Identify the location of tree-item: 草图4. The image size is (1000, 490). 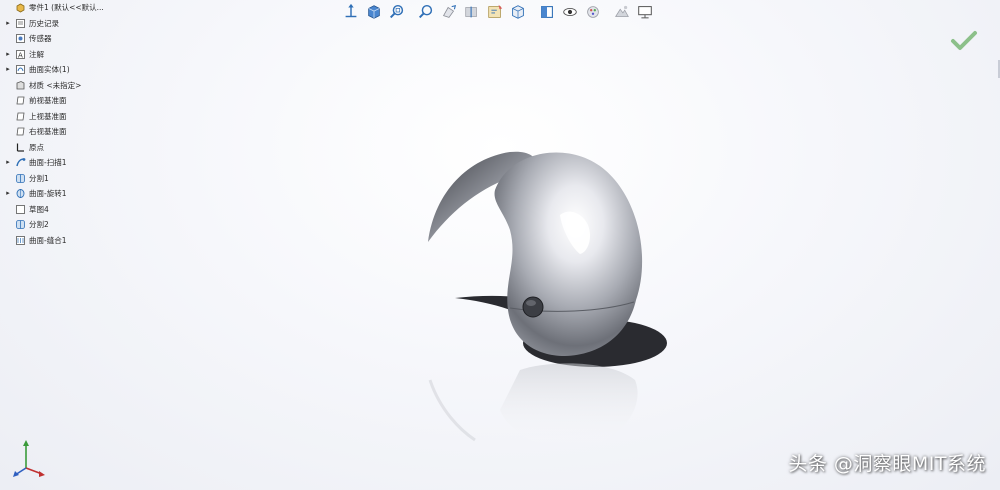
(69, 210).